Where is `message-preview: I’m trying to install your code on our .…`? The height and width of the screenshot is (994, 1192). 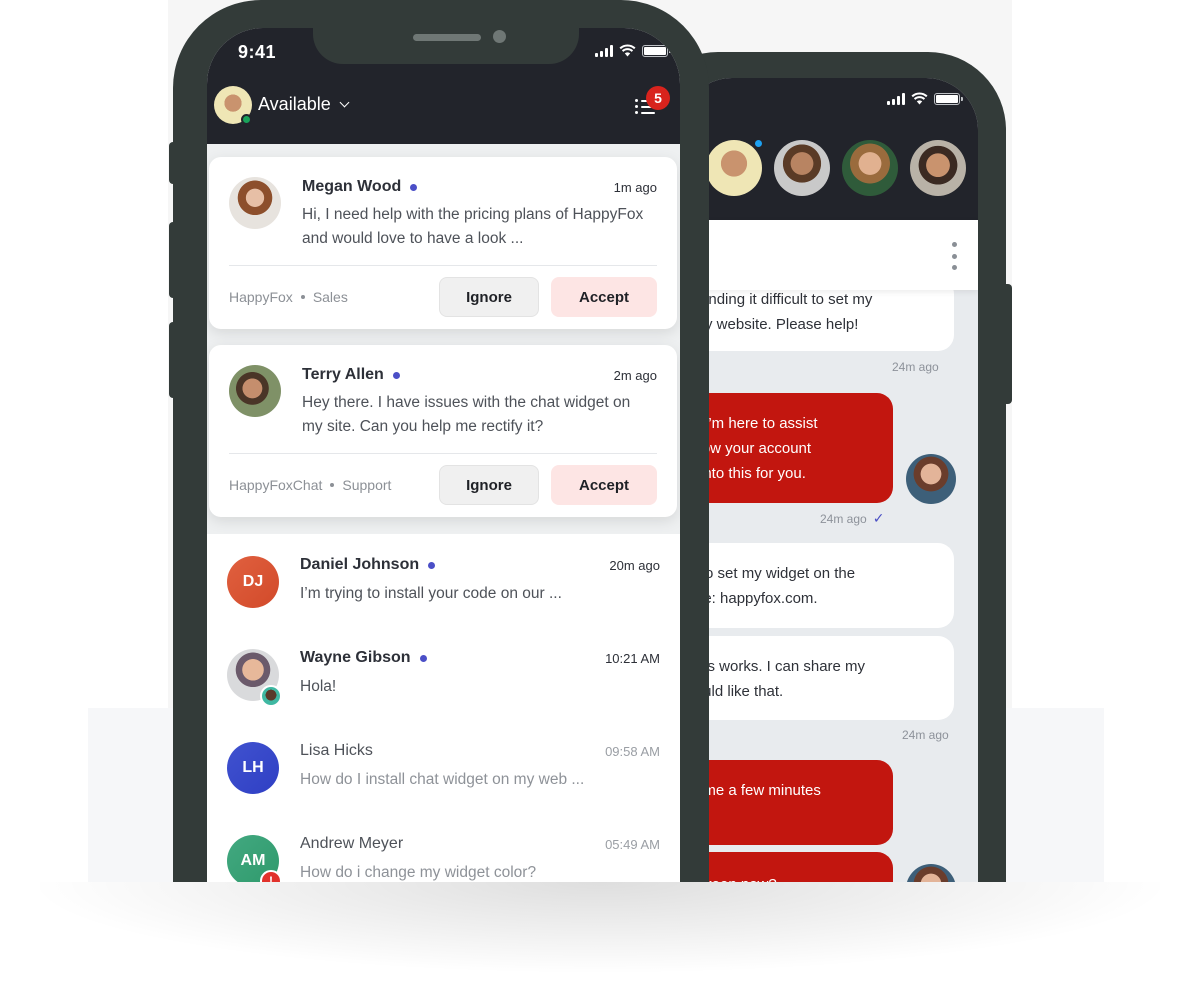
message-preview: I’m trying to install your code on our .… is located at coordinates (431, 593).